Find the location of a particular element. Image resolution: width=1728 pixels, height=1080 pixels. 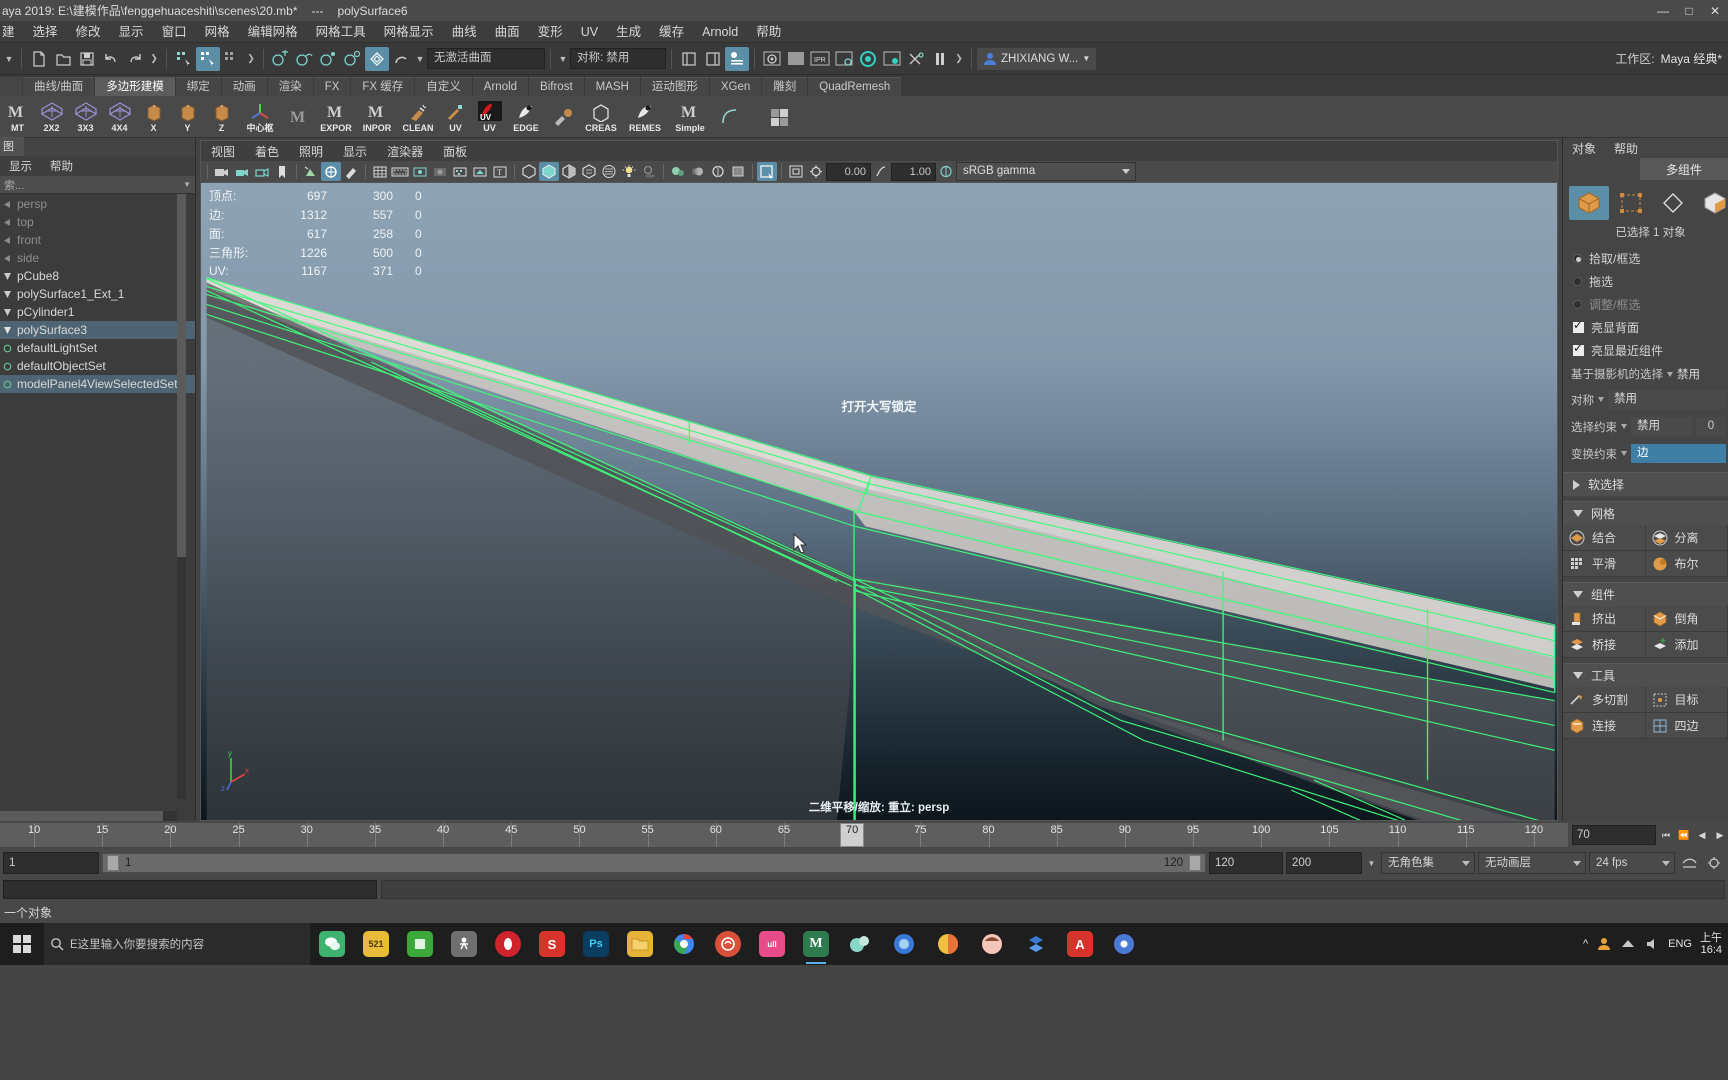

select-hierarchy-icon is located at coordinates (184, 59).